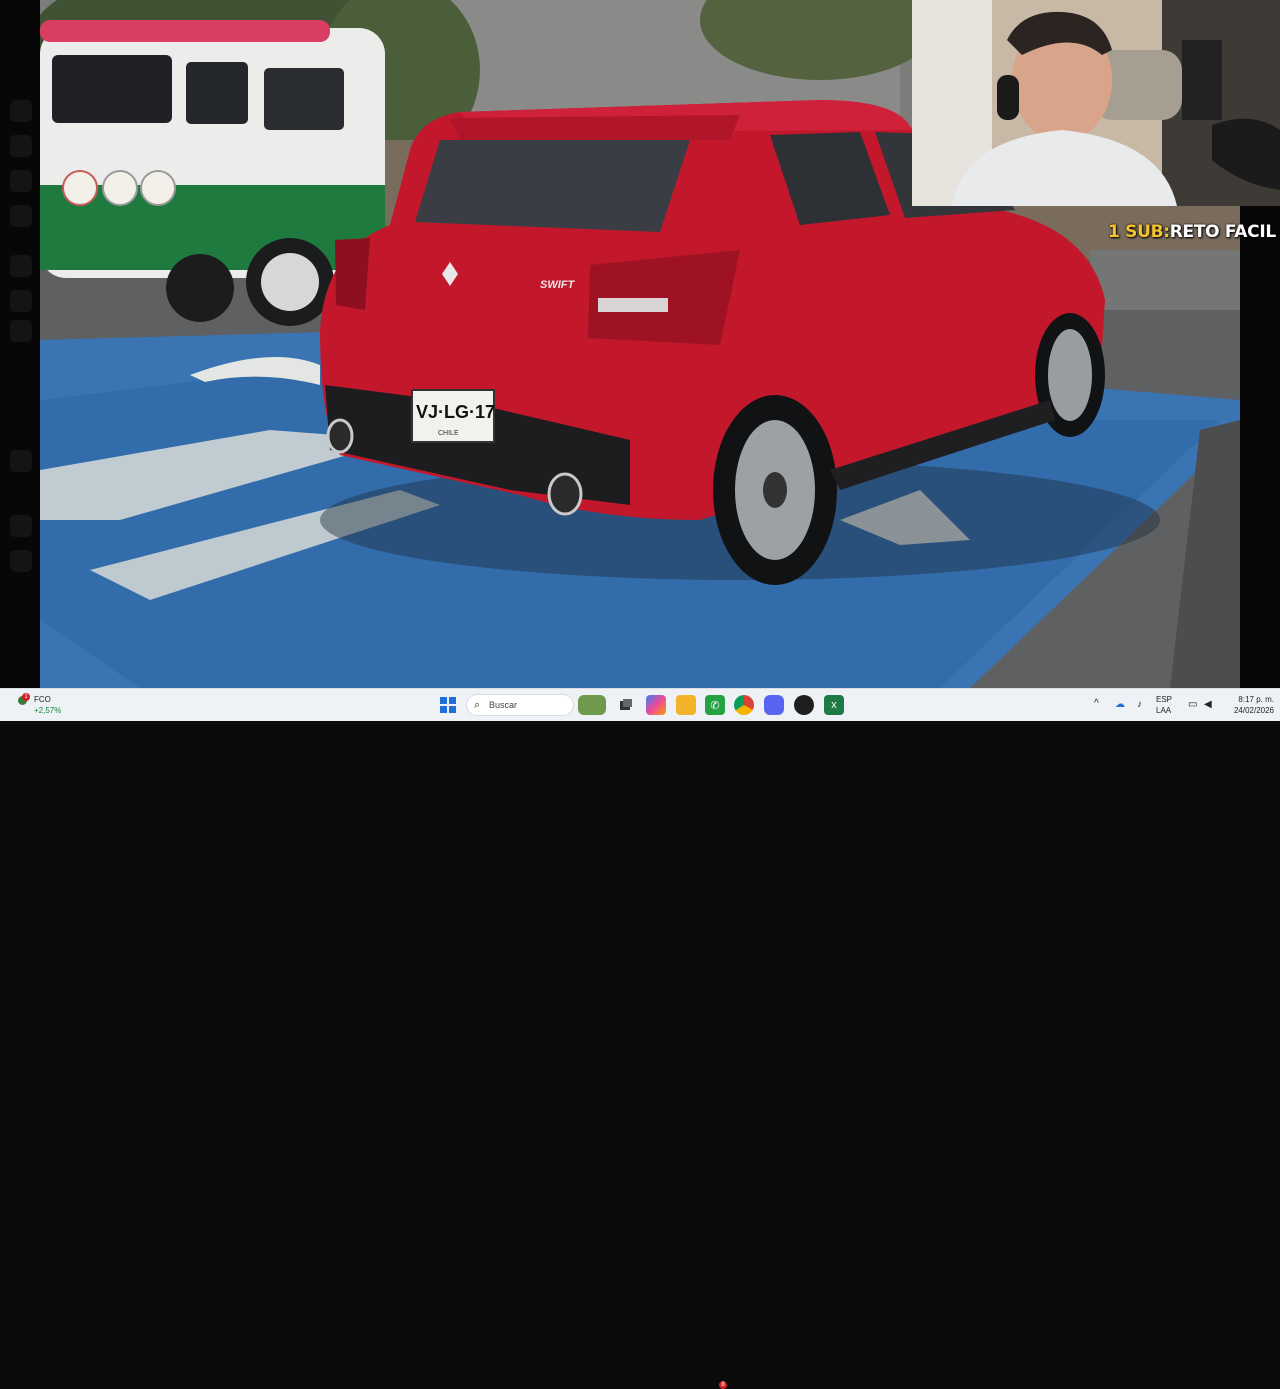  I want to click on file-explorer-icon, so click(686, 705).